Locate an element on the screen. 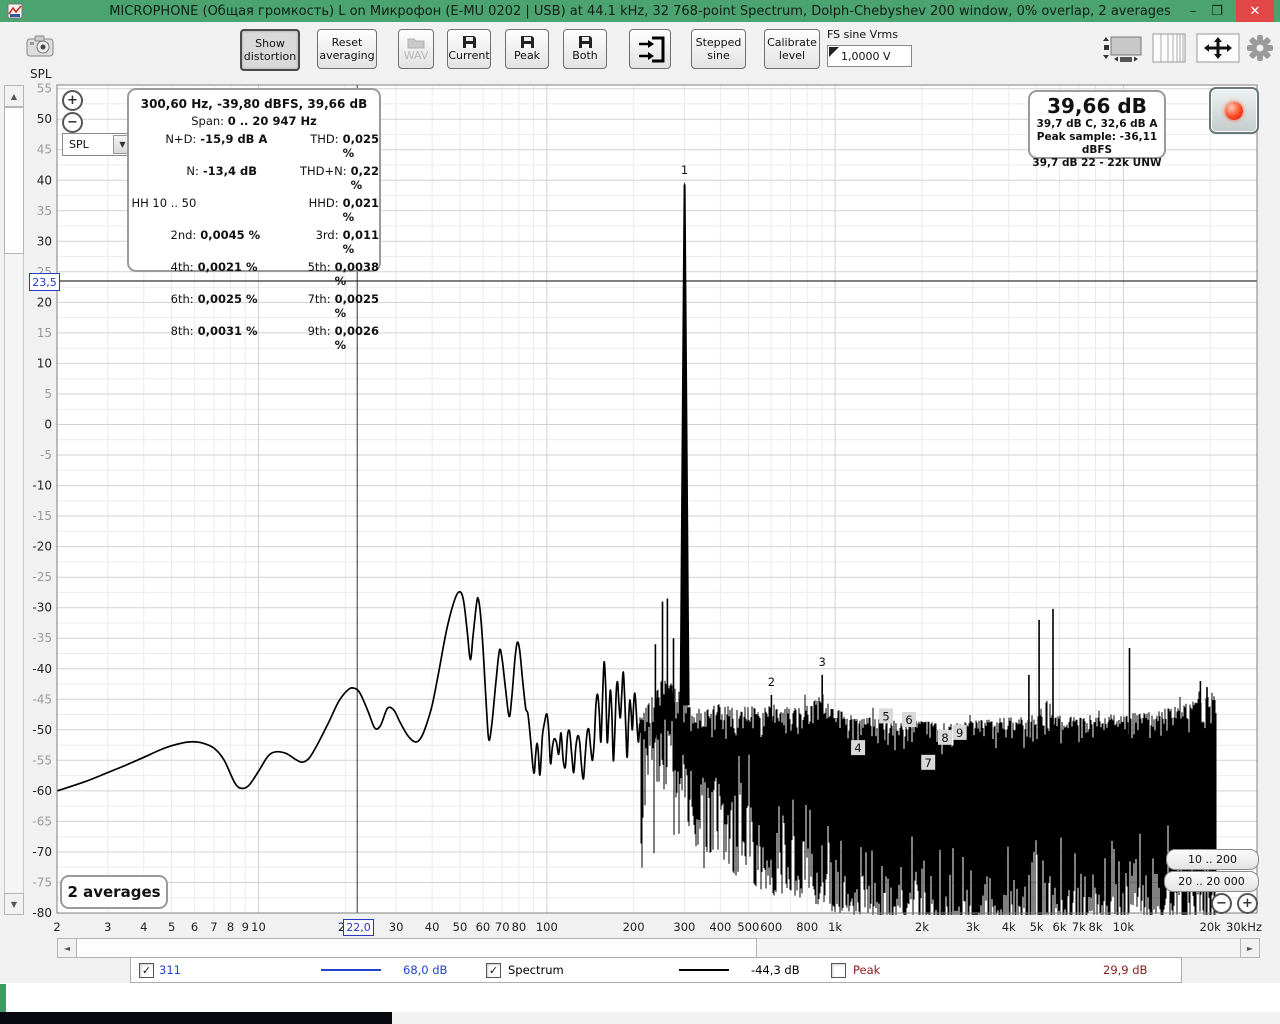  svg-text: 3 is located at coordinates (822, 662).